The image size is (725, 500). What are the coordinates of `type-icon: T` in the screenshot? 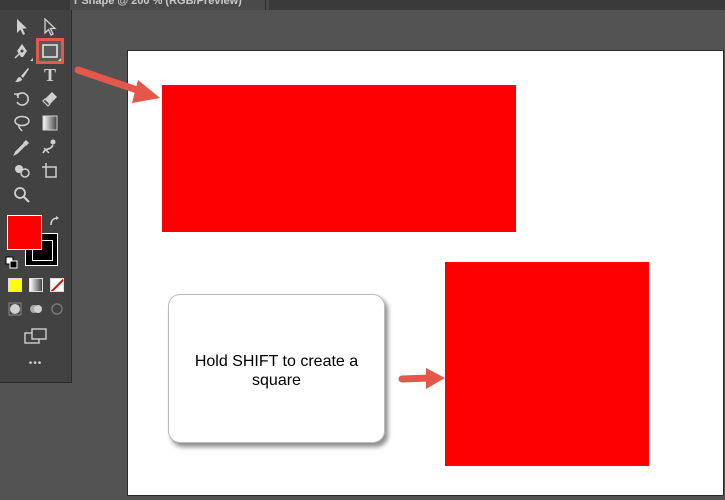 It's located at (49, 74).